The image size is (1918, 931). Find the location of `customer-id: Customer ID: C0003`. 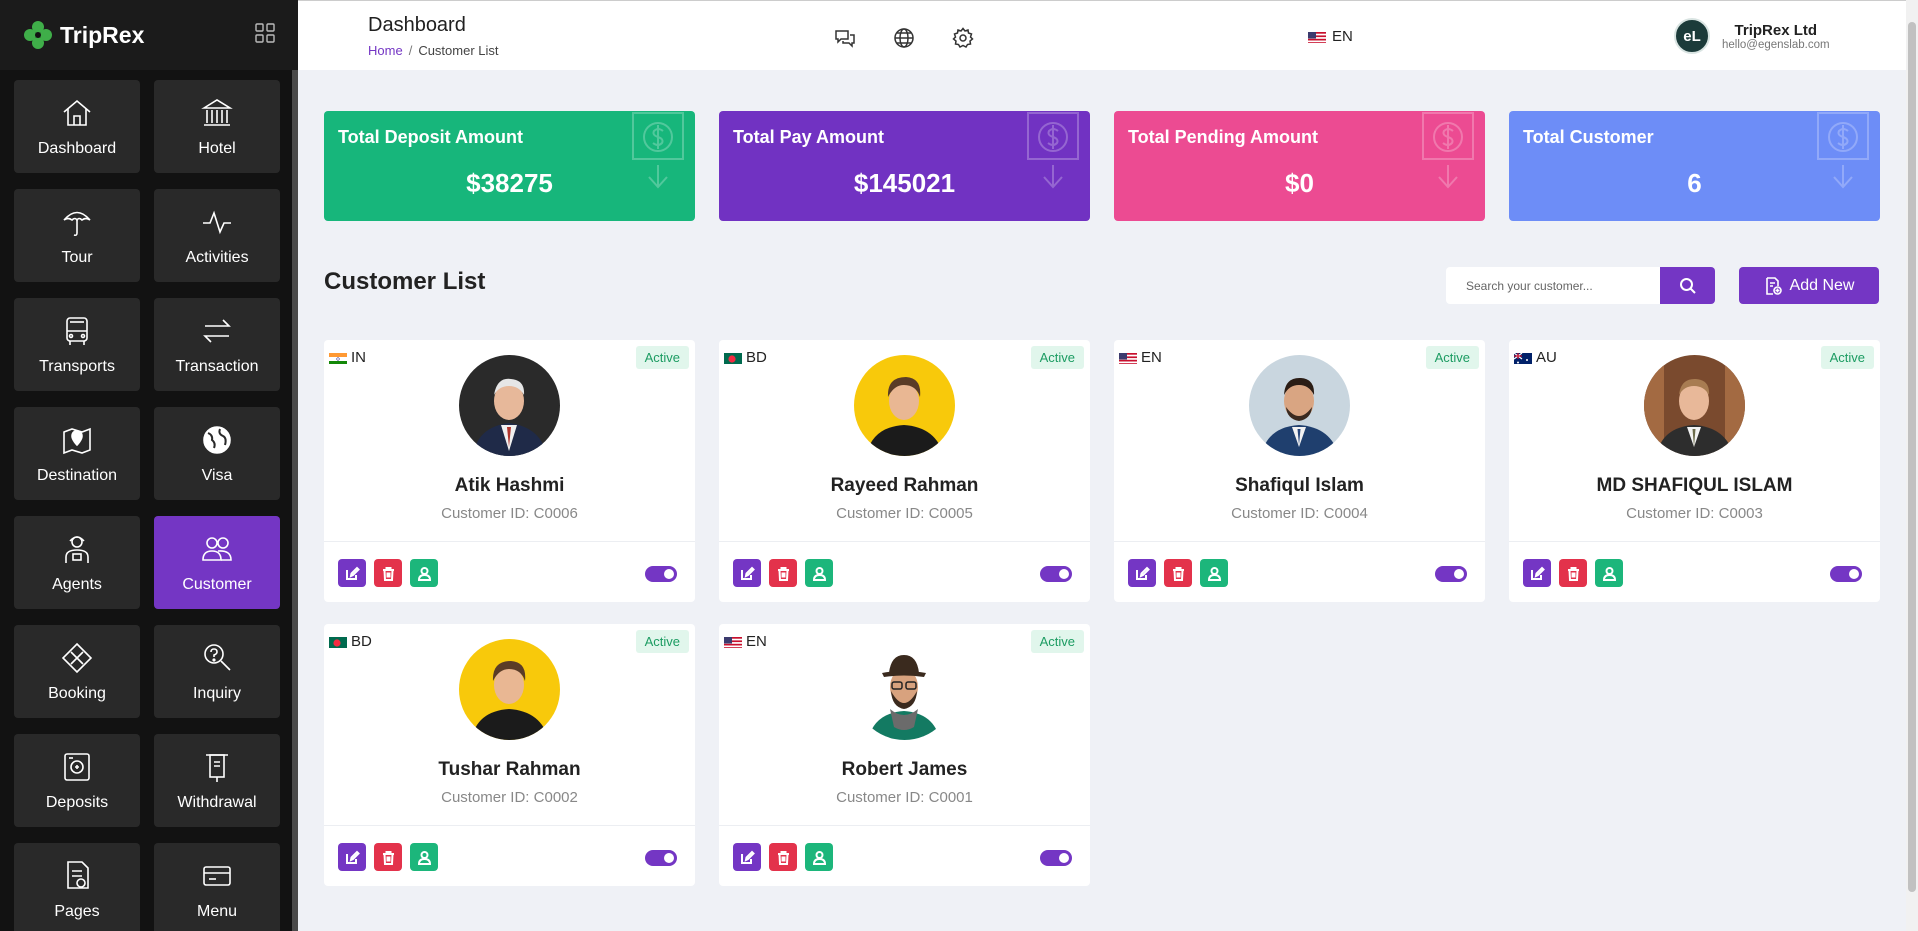

customer-id: Customer ID: C0003 is located at coordinates (1694, 513).